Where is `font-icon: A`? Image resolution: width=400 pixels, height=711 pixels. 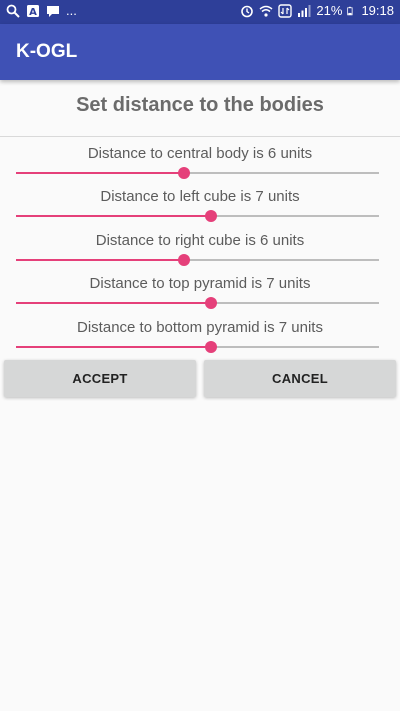
font-icon: A is located at coordinates (33, 11).